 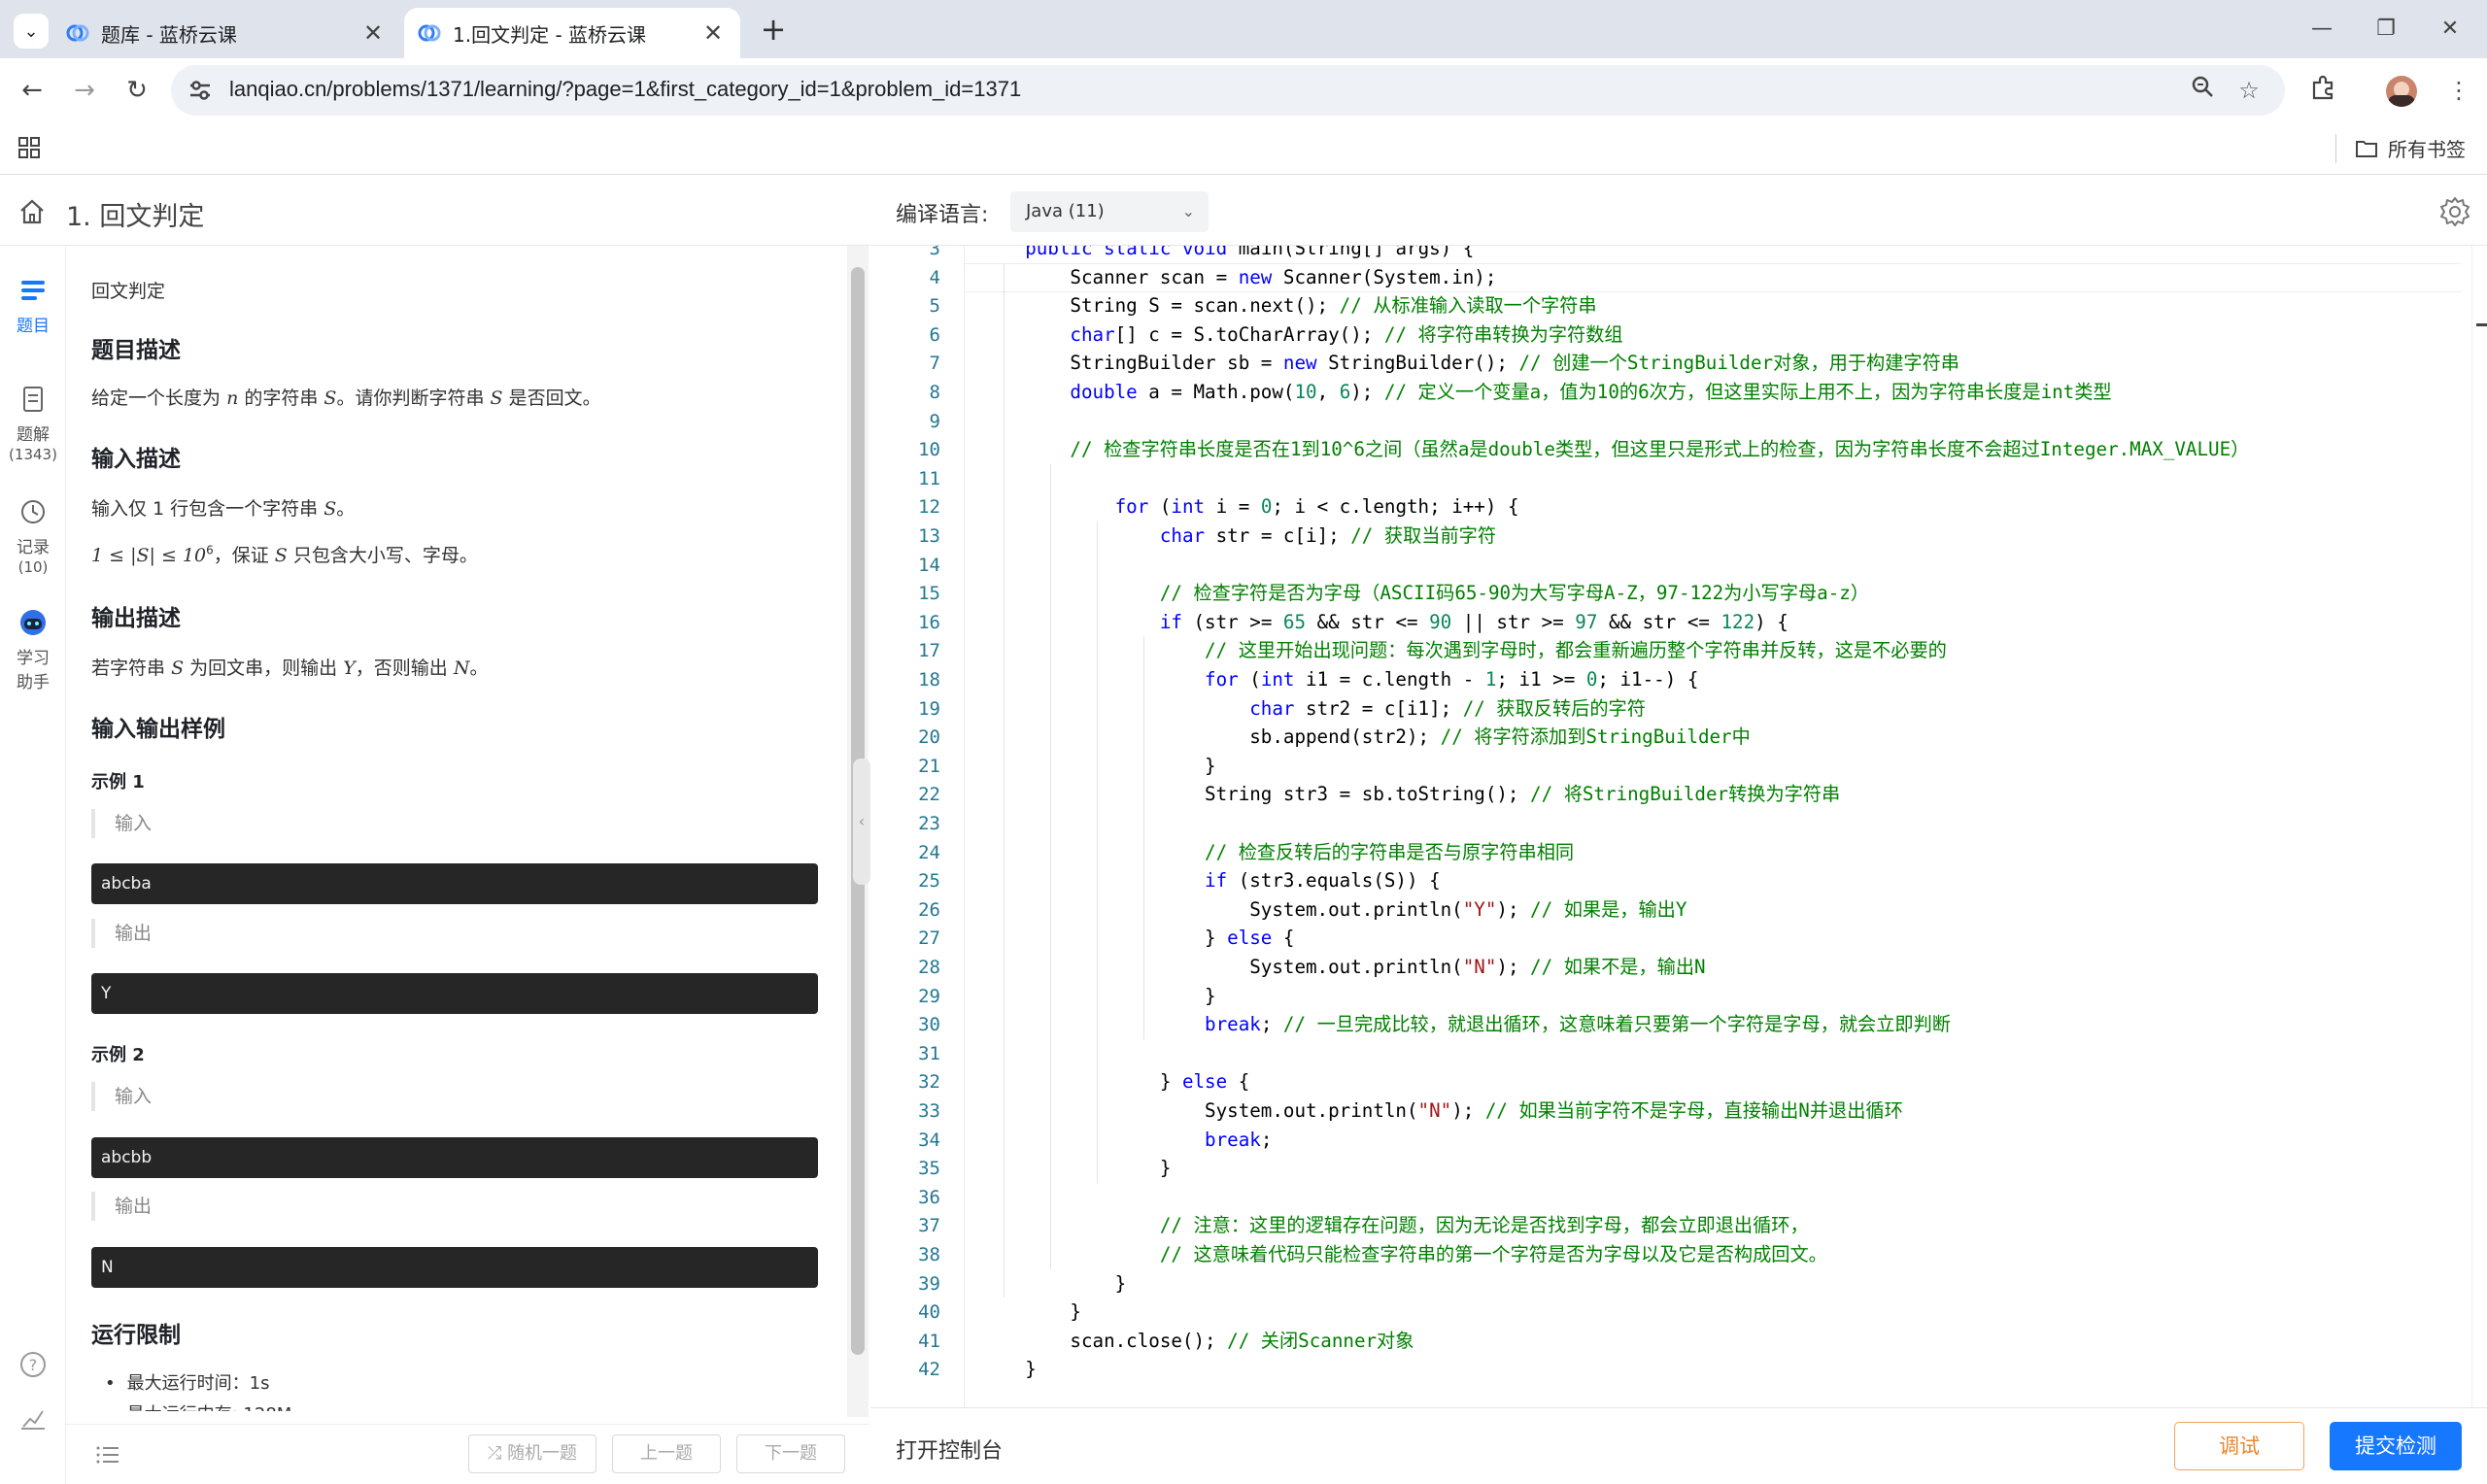 I want to click on site-info-icon, so click(x=200, y=90).